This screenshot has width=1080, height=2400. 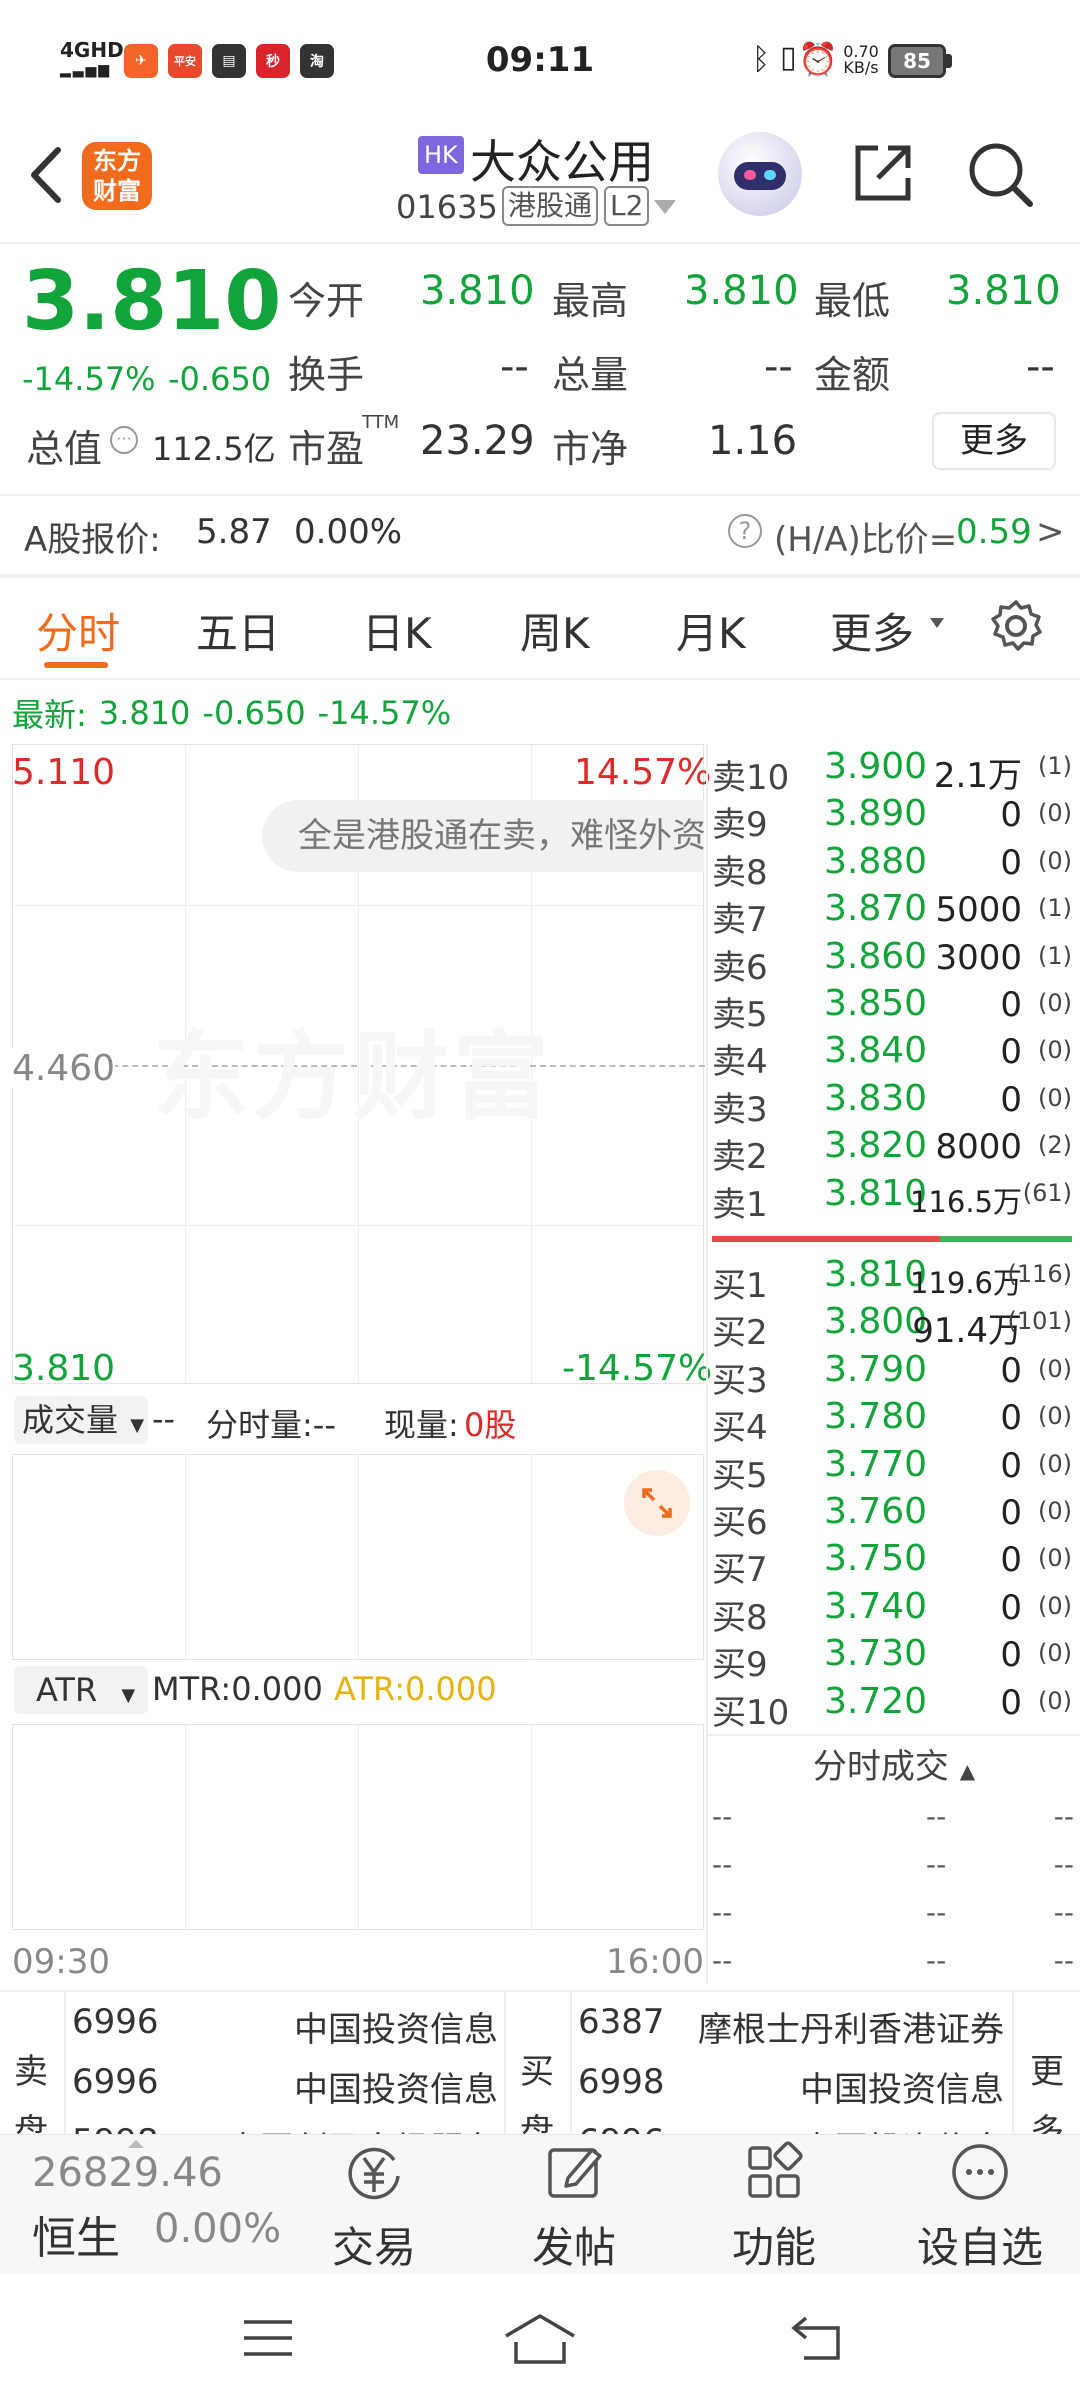 I want to click on bid-row: 买2 3.800 91.4万 (101), so click(x=896, y=1327).